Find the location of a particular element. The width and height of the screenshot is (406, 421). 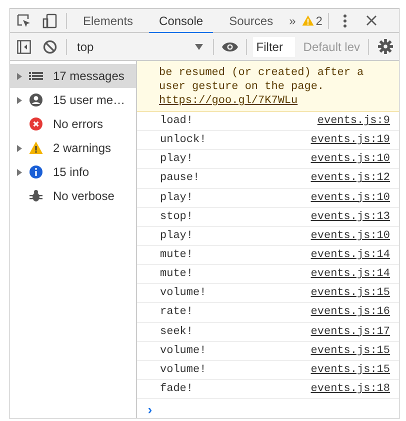

dropdown-caret-icon is located at coordinates (199, 47).